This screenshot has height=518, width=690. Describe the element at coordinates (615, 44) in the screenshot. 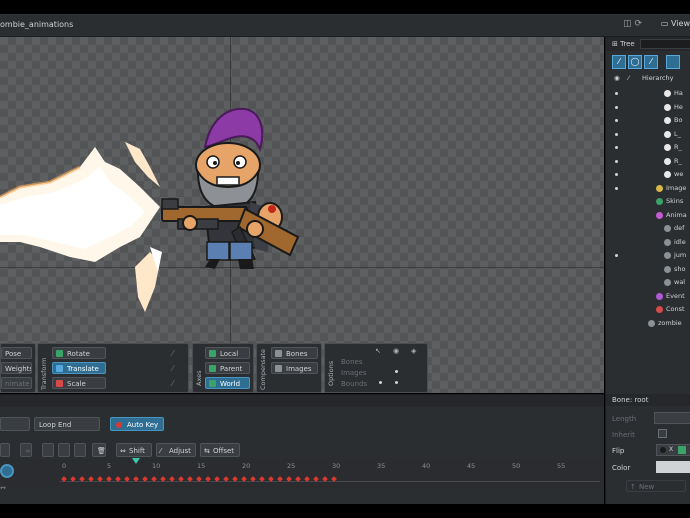

I see `tree-icon: ⊞` at that location.